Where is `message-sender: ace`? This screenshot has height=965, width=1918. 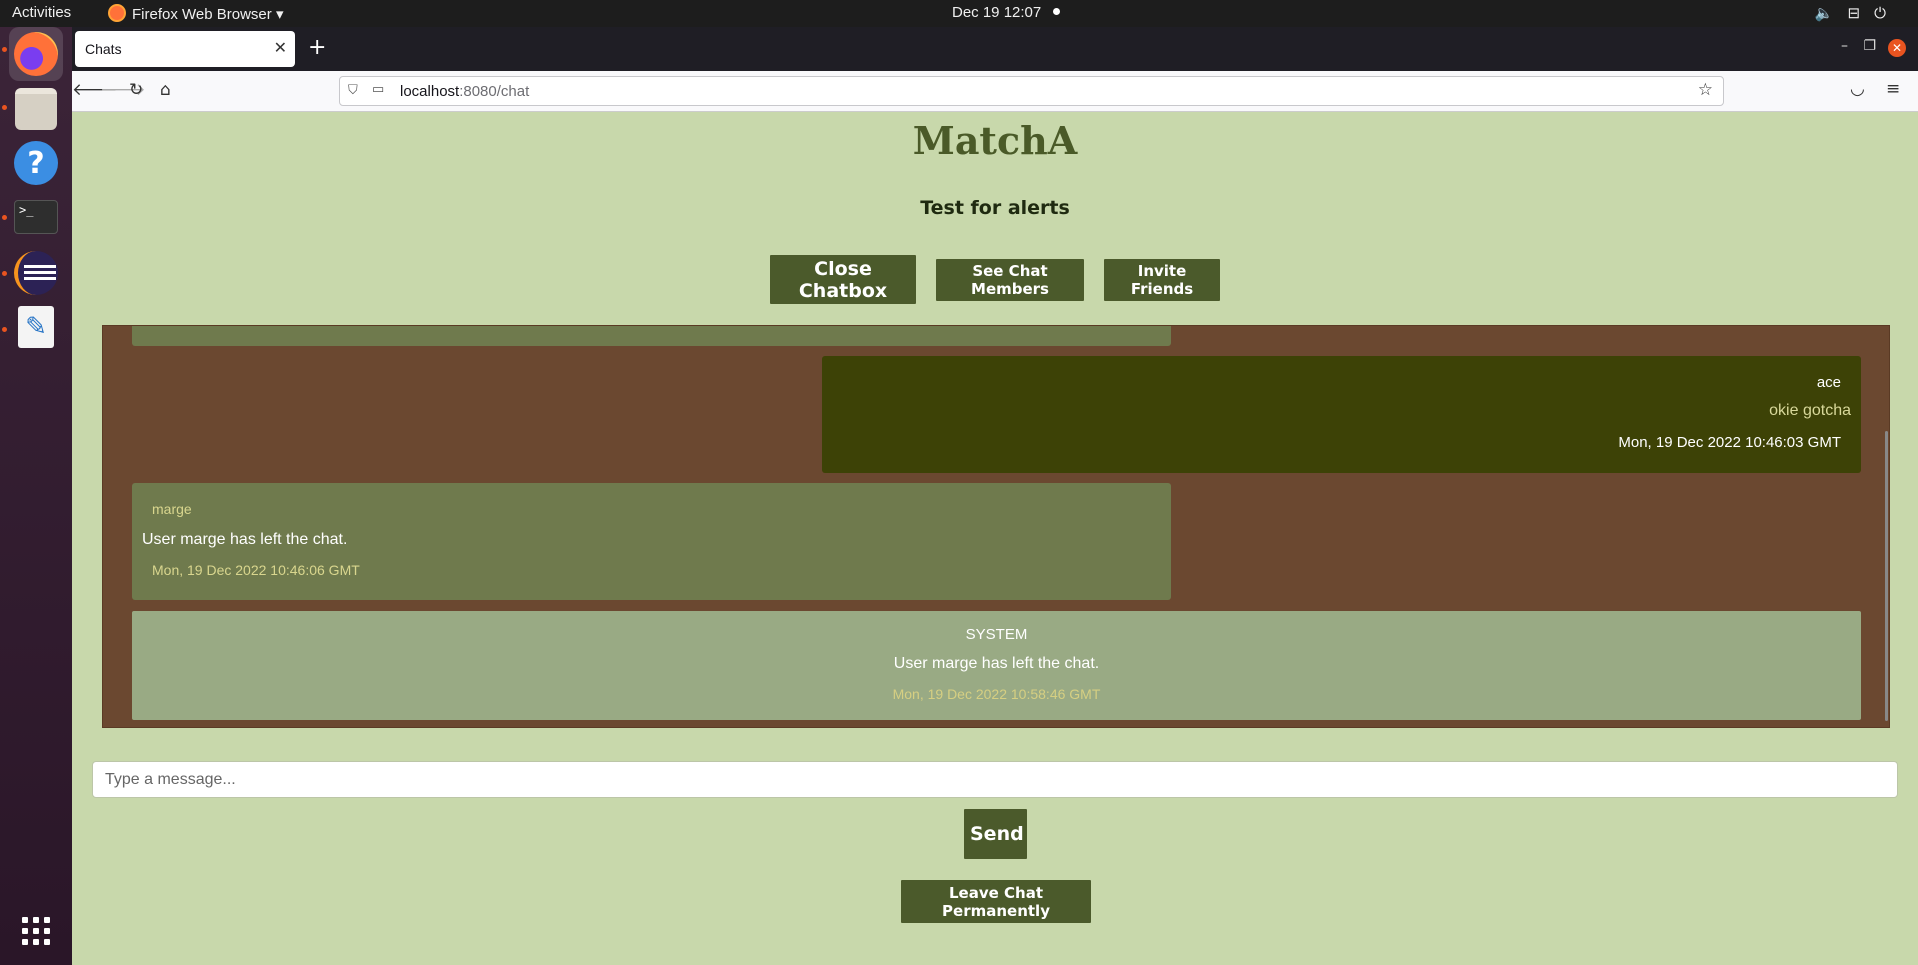
message-sender: ace is located at coordinates (1828, 382).